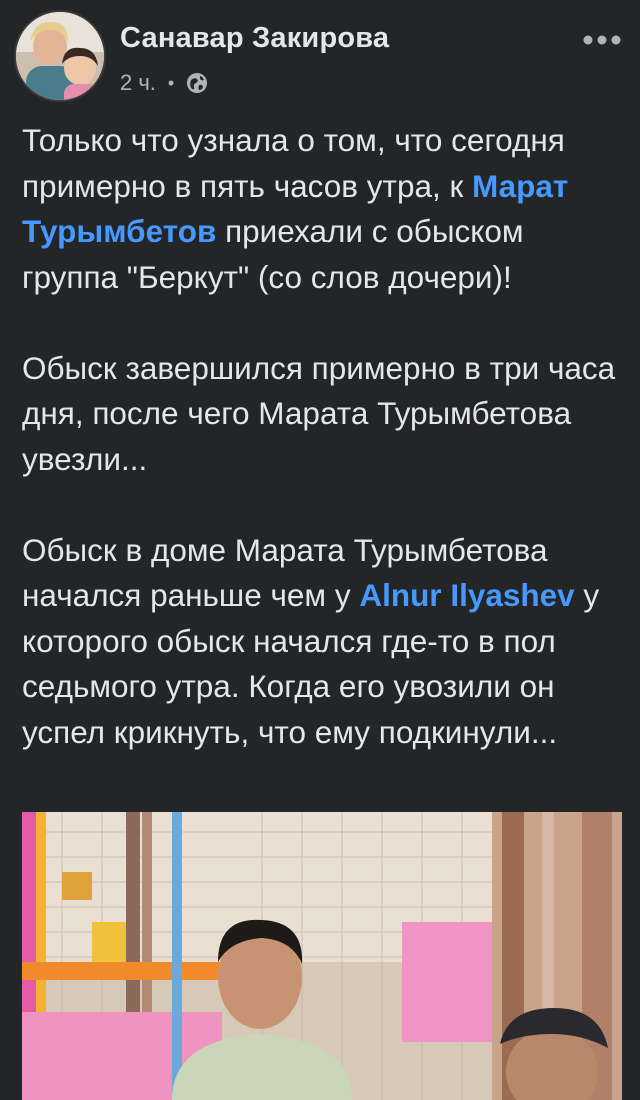 The image size is (640, 1100). I want to click on avatar-photo, so click(60, 56).